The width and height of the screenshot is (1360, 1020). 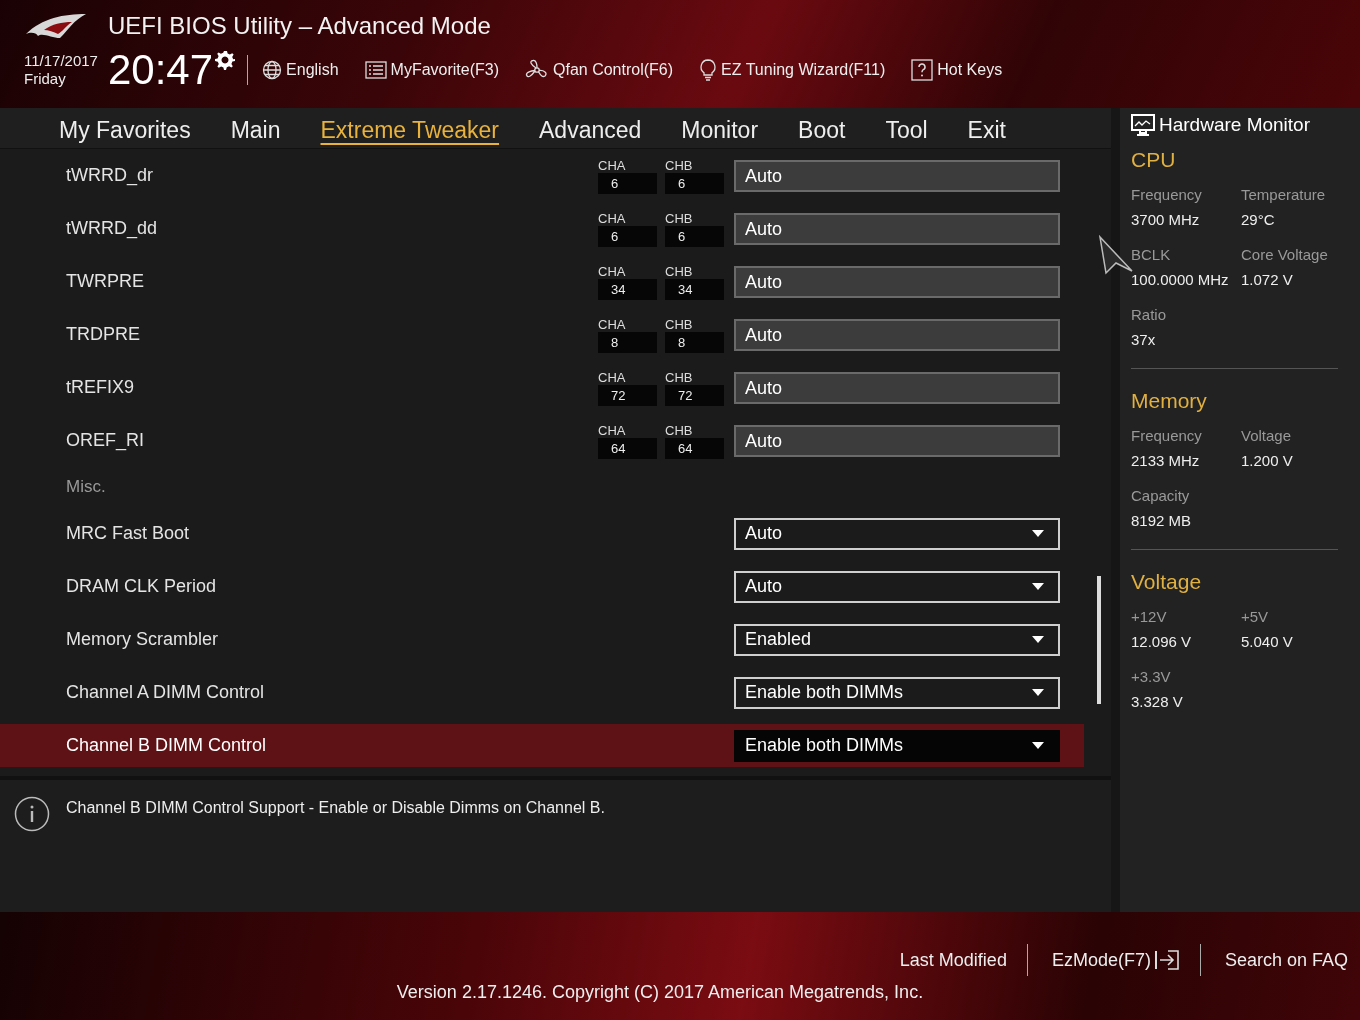 I want to click on reading-value: 3.328 V, so click(x=1157, y=701).